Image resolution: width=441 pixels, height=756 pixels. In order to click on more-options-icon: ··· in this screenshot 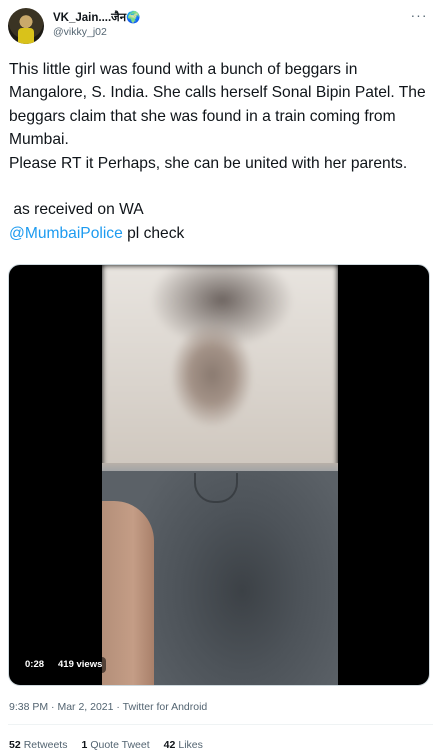, I will do `click(419, 18)`.